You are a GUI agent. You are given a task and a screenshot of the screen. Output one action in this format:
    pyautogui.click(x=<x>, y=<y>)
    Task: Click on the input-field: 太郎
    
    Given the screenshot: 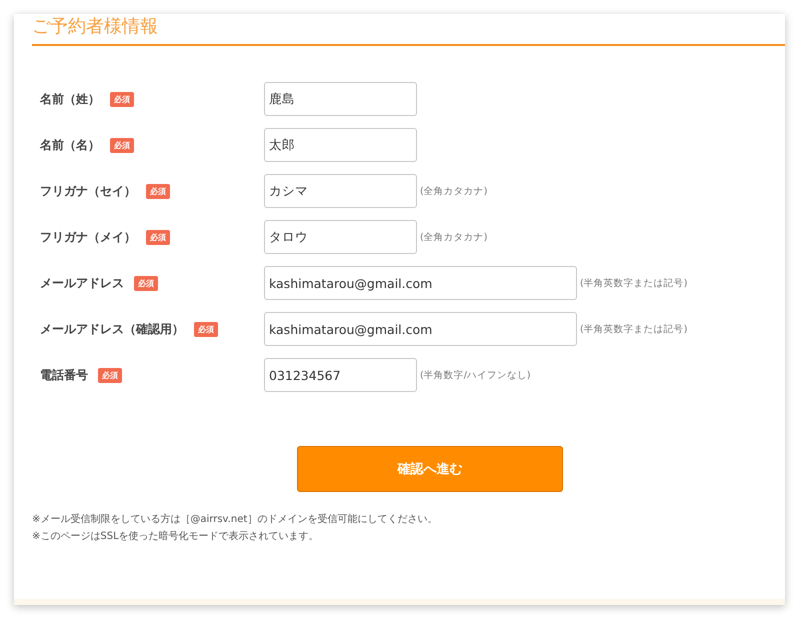 What is the action you would take?
    pyautogui.click(x=340, y=145)
    